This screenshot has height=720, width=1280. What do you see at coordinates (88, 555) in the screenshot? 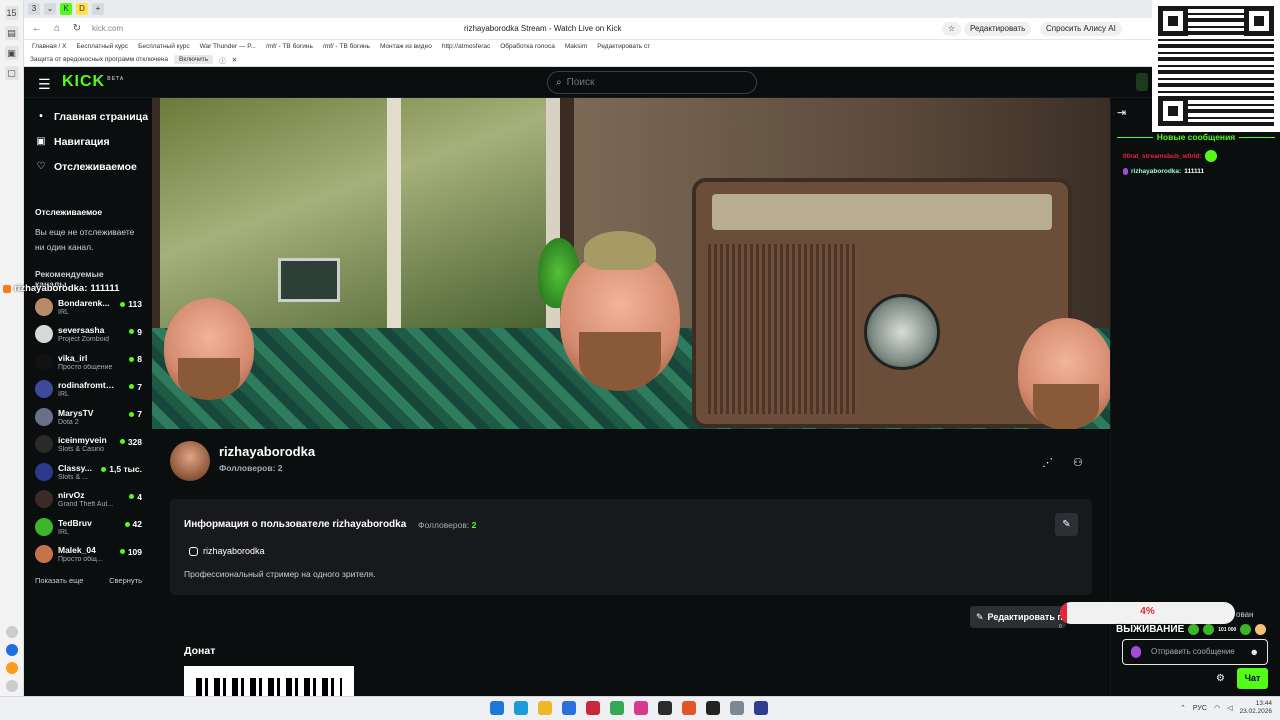
I see `sidebar-channel-item: Malek_04 Просто общ... 109` at bounding box center [88, 555].